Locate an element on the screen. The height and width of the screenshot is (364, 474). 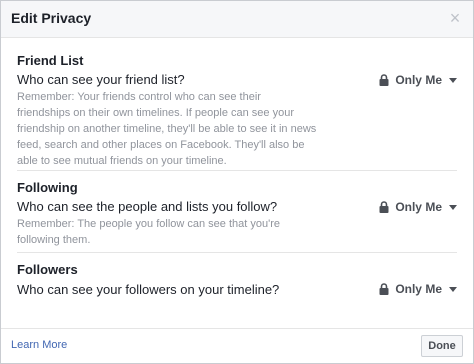
section-title-followers: Followers is located at coordinates (47, 269).